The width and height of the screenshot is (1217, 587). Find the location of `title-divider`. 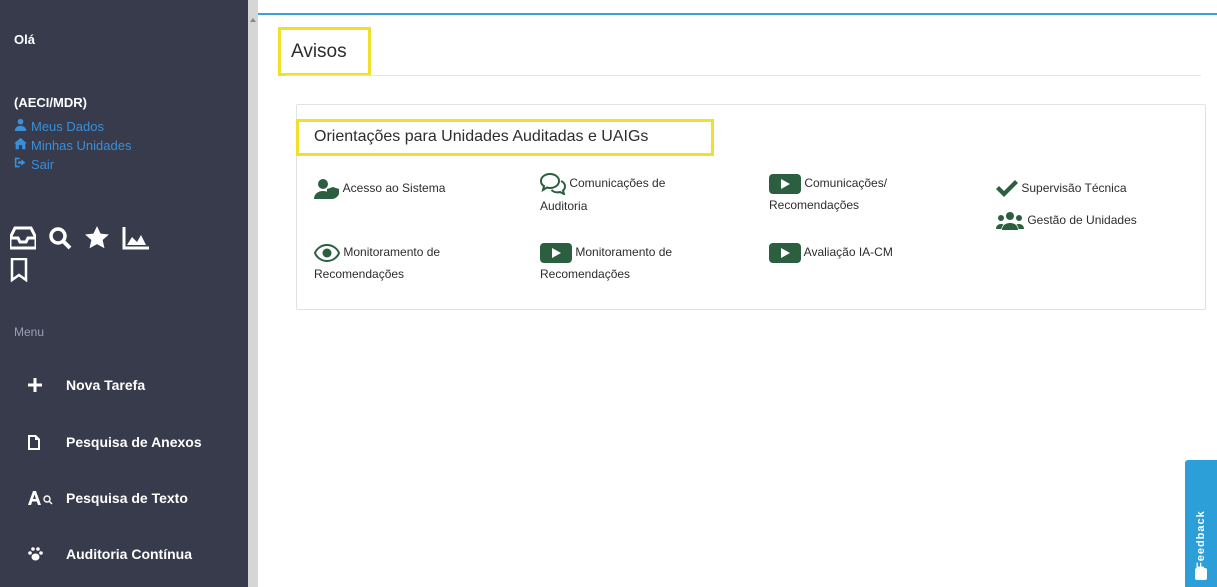

title-divider is located at coordinates (743, 75).